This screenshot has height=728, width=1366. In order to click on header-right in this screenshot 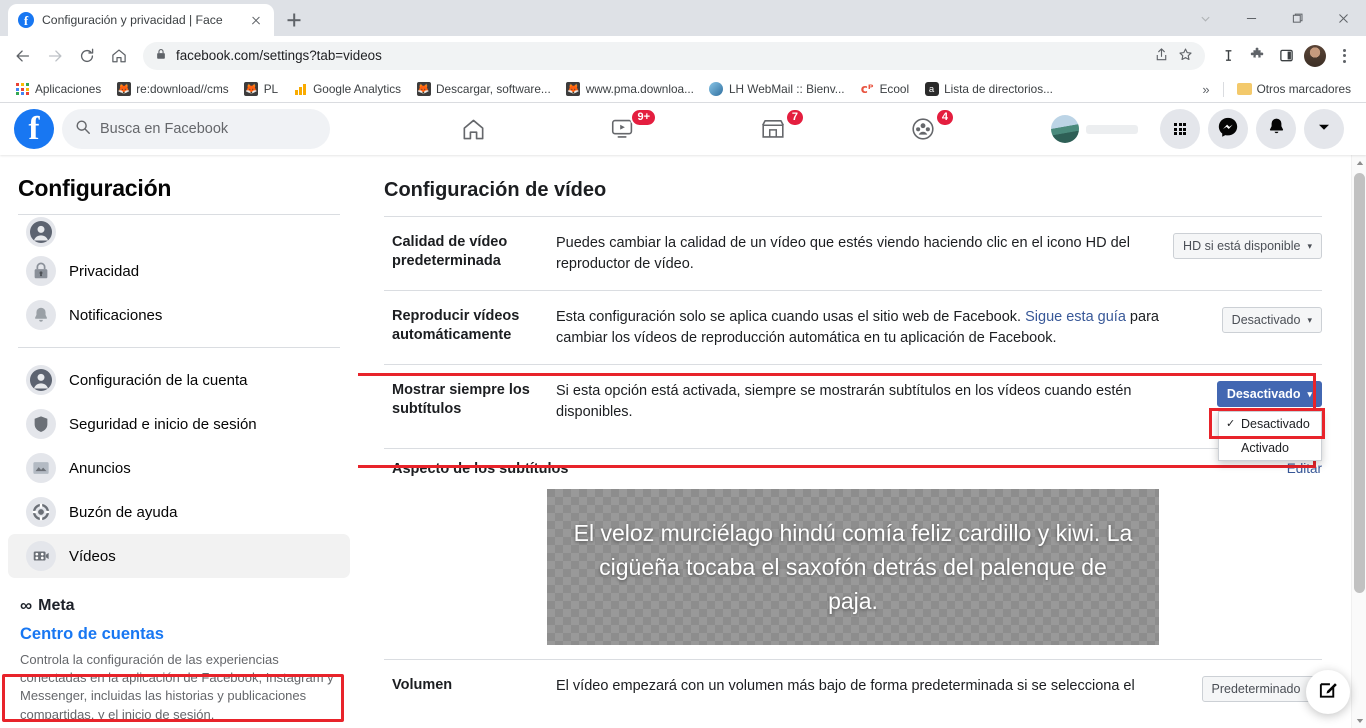, I will do `click(1208, 129)`.